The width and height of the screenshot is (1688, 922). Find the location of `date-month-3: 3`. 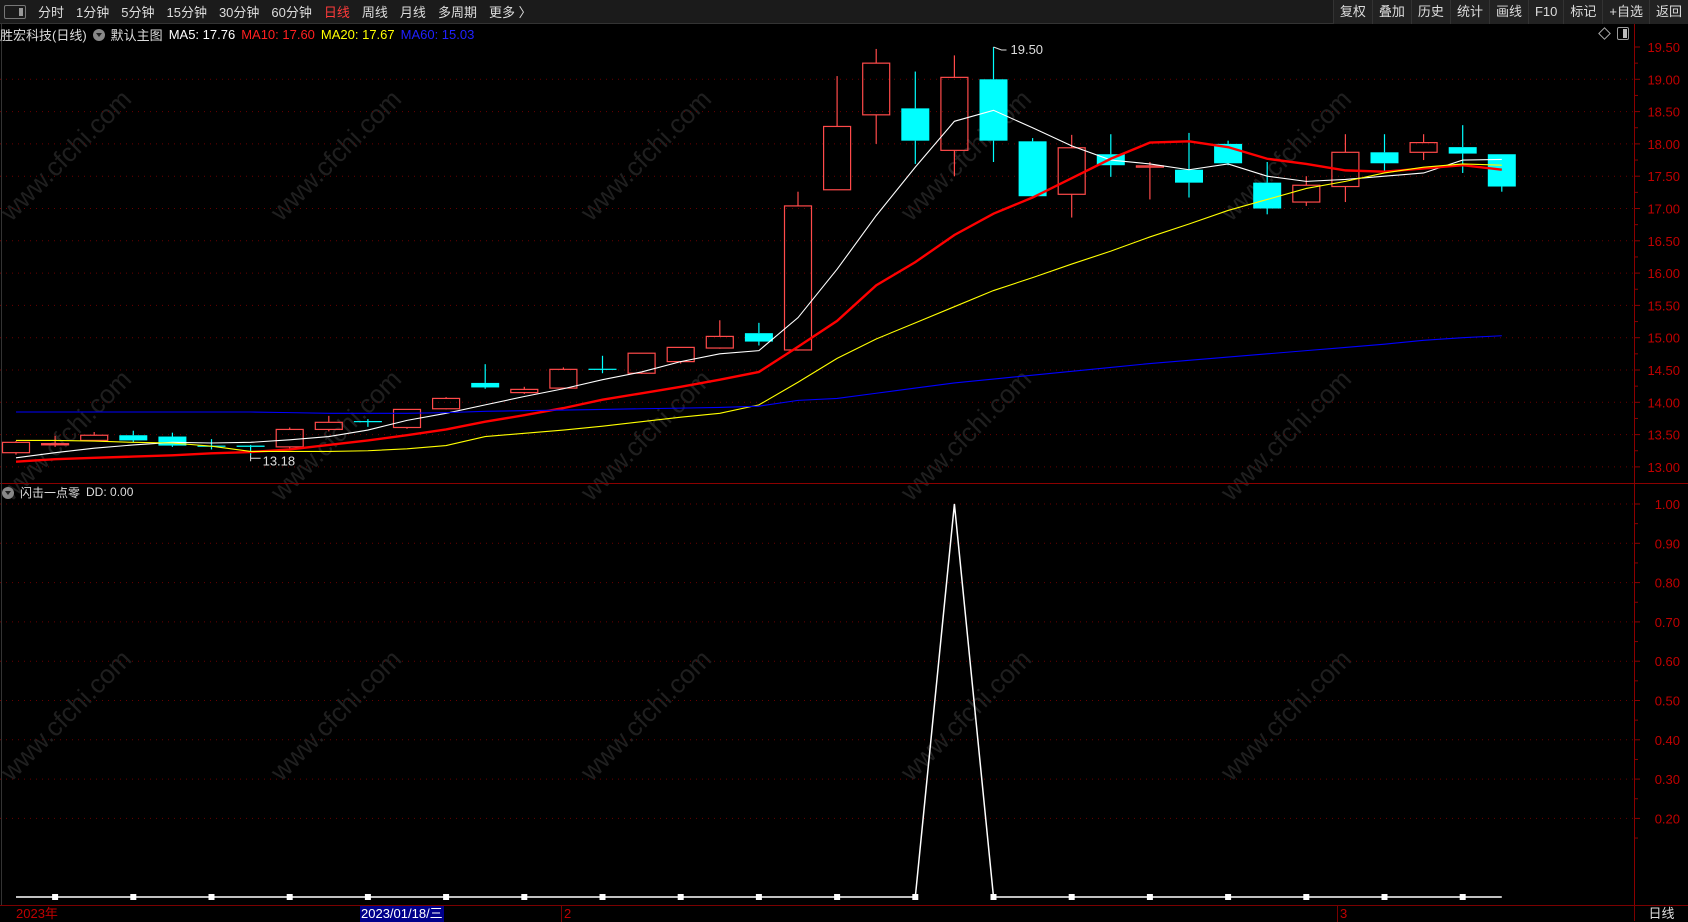

date-month-3: 3 is located at coordinates (1342, 914).